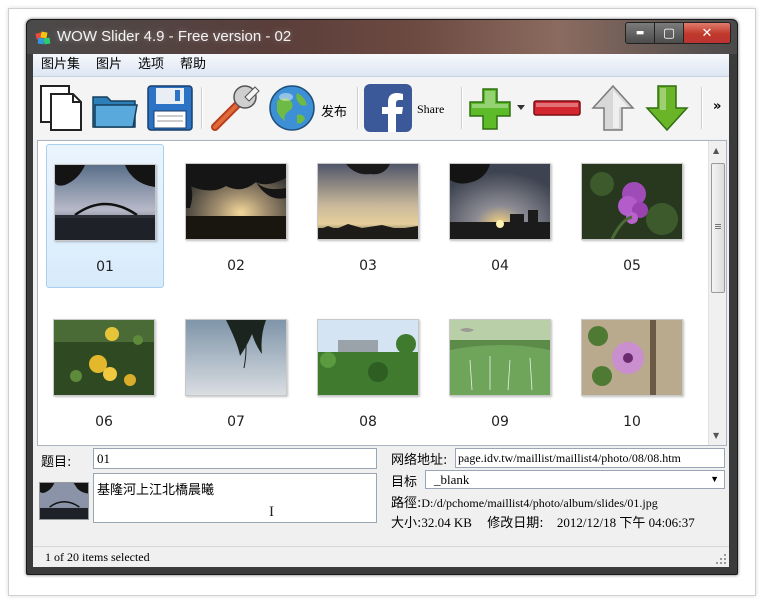 The image size is (764, 603). What do you see at coordinates (368, 266) in the screenshot?
I see `thumbnail-caption: 03` at bounding box center [368, 266].